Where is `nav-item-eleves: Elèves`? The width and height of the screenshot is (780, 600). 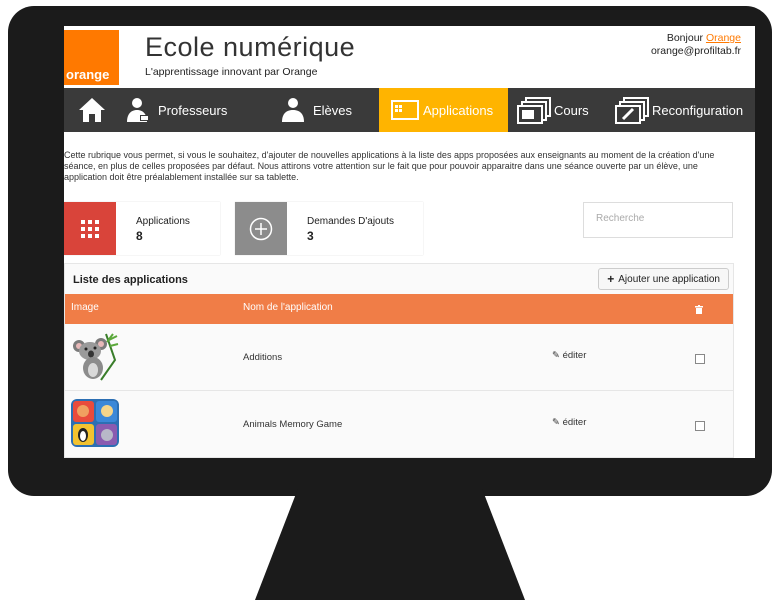
nav-item-eleves: Elèves is located at coordinates (316, 110).